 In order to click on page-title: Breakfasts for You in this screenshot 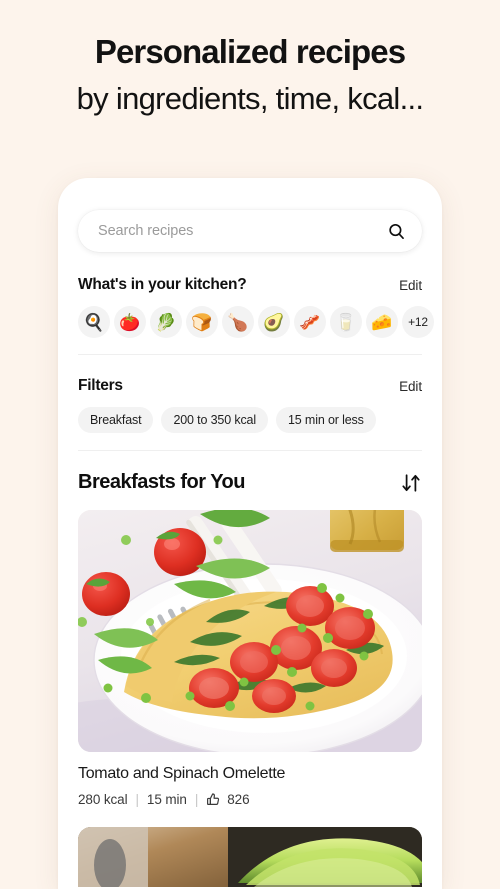, I will do `click(162, 482)`.